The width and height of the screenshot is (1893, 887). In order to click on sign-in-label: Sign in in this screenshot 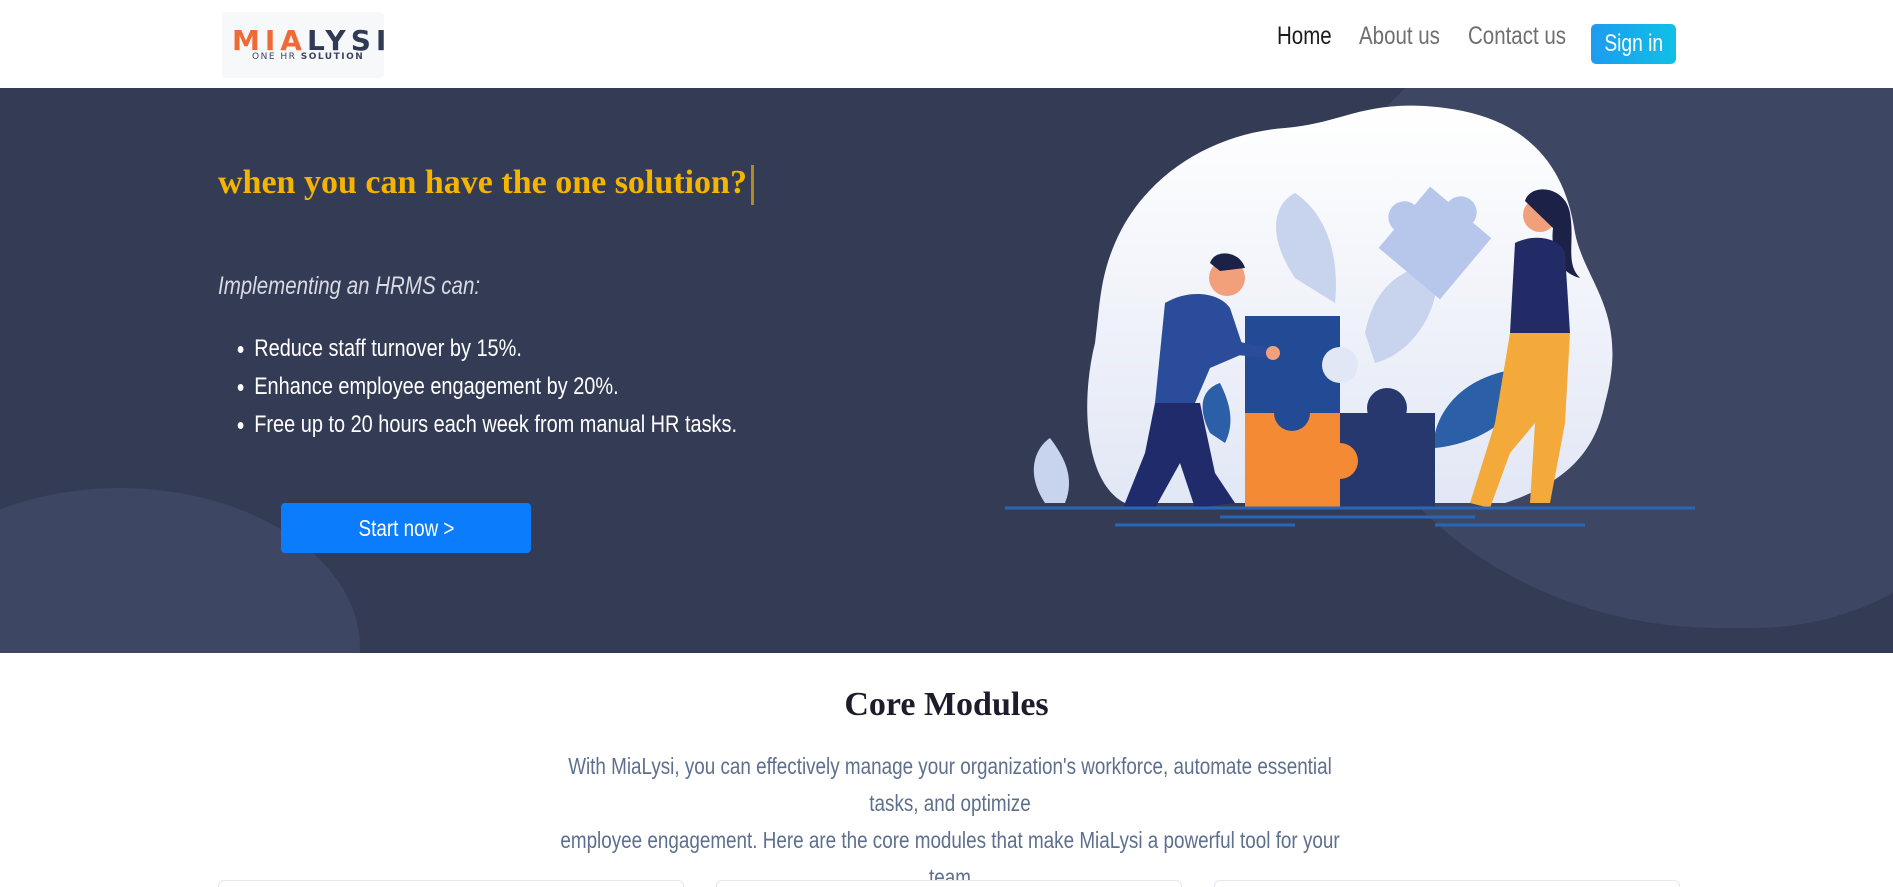, I will do `click(1633, 43)`.